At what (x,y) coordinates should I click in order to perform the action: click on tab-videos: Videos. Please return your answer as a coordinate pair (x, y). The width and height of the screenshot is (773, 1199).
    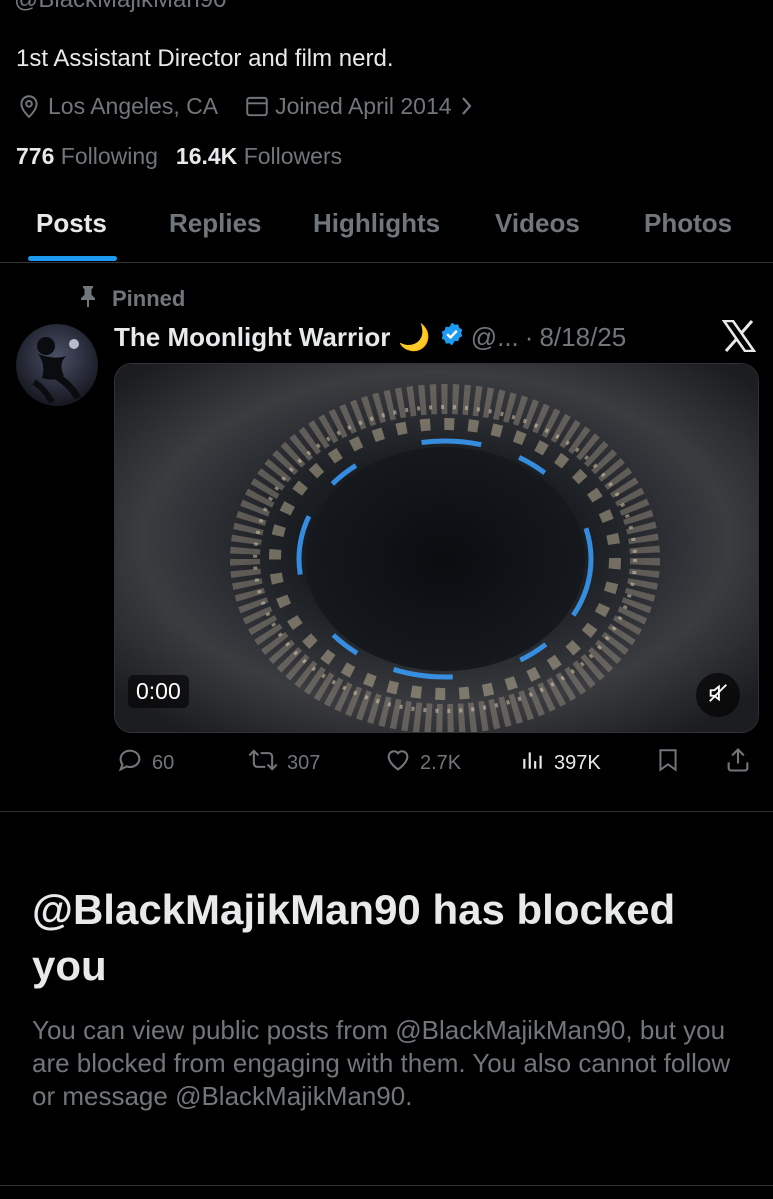
    Looking at the image, I should click on (537, 223).